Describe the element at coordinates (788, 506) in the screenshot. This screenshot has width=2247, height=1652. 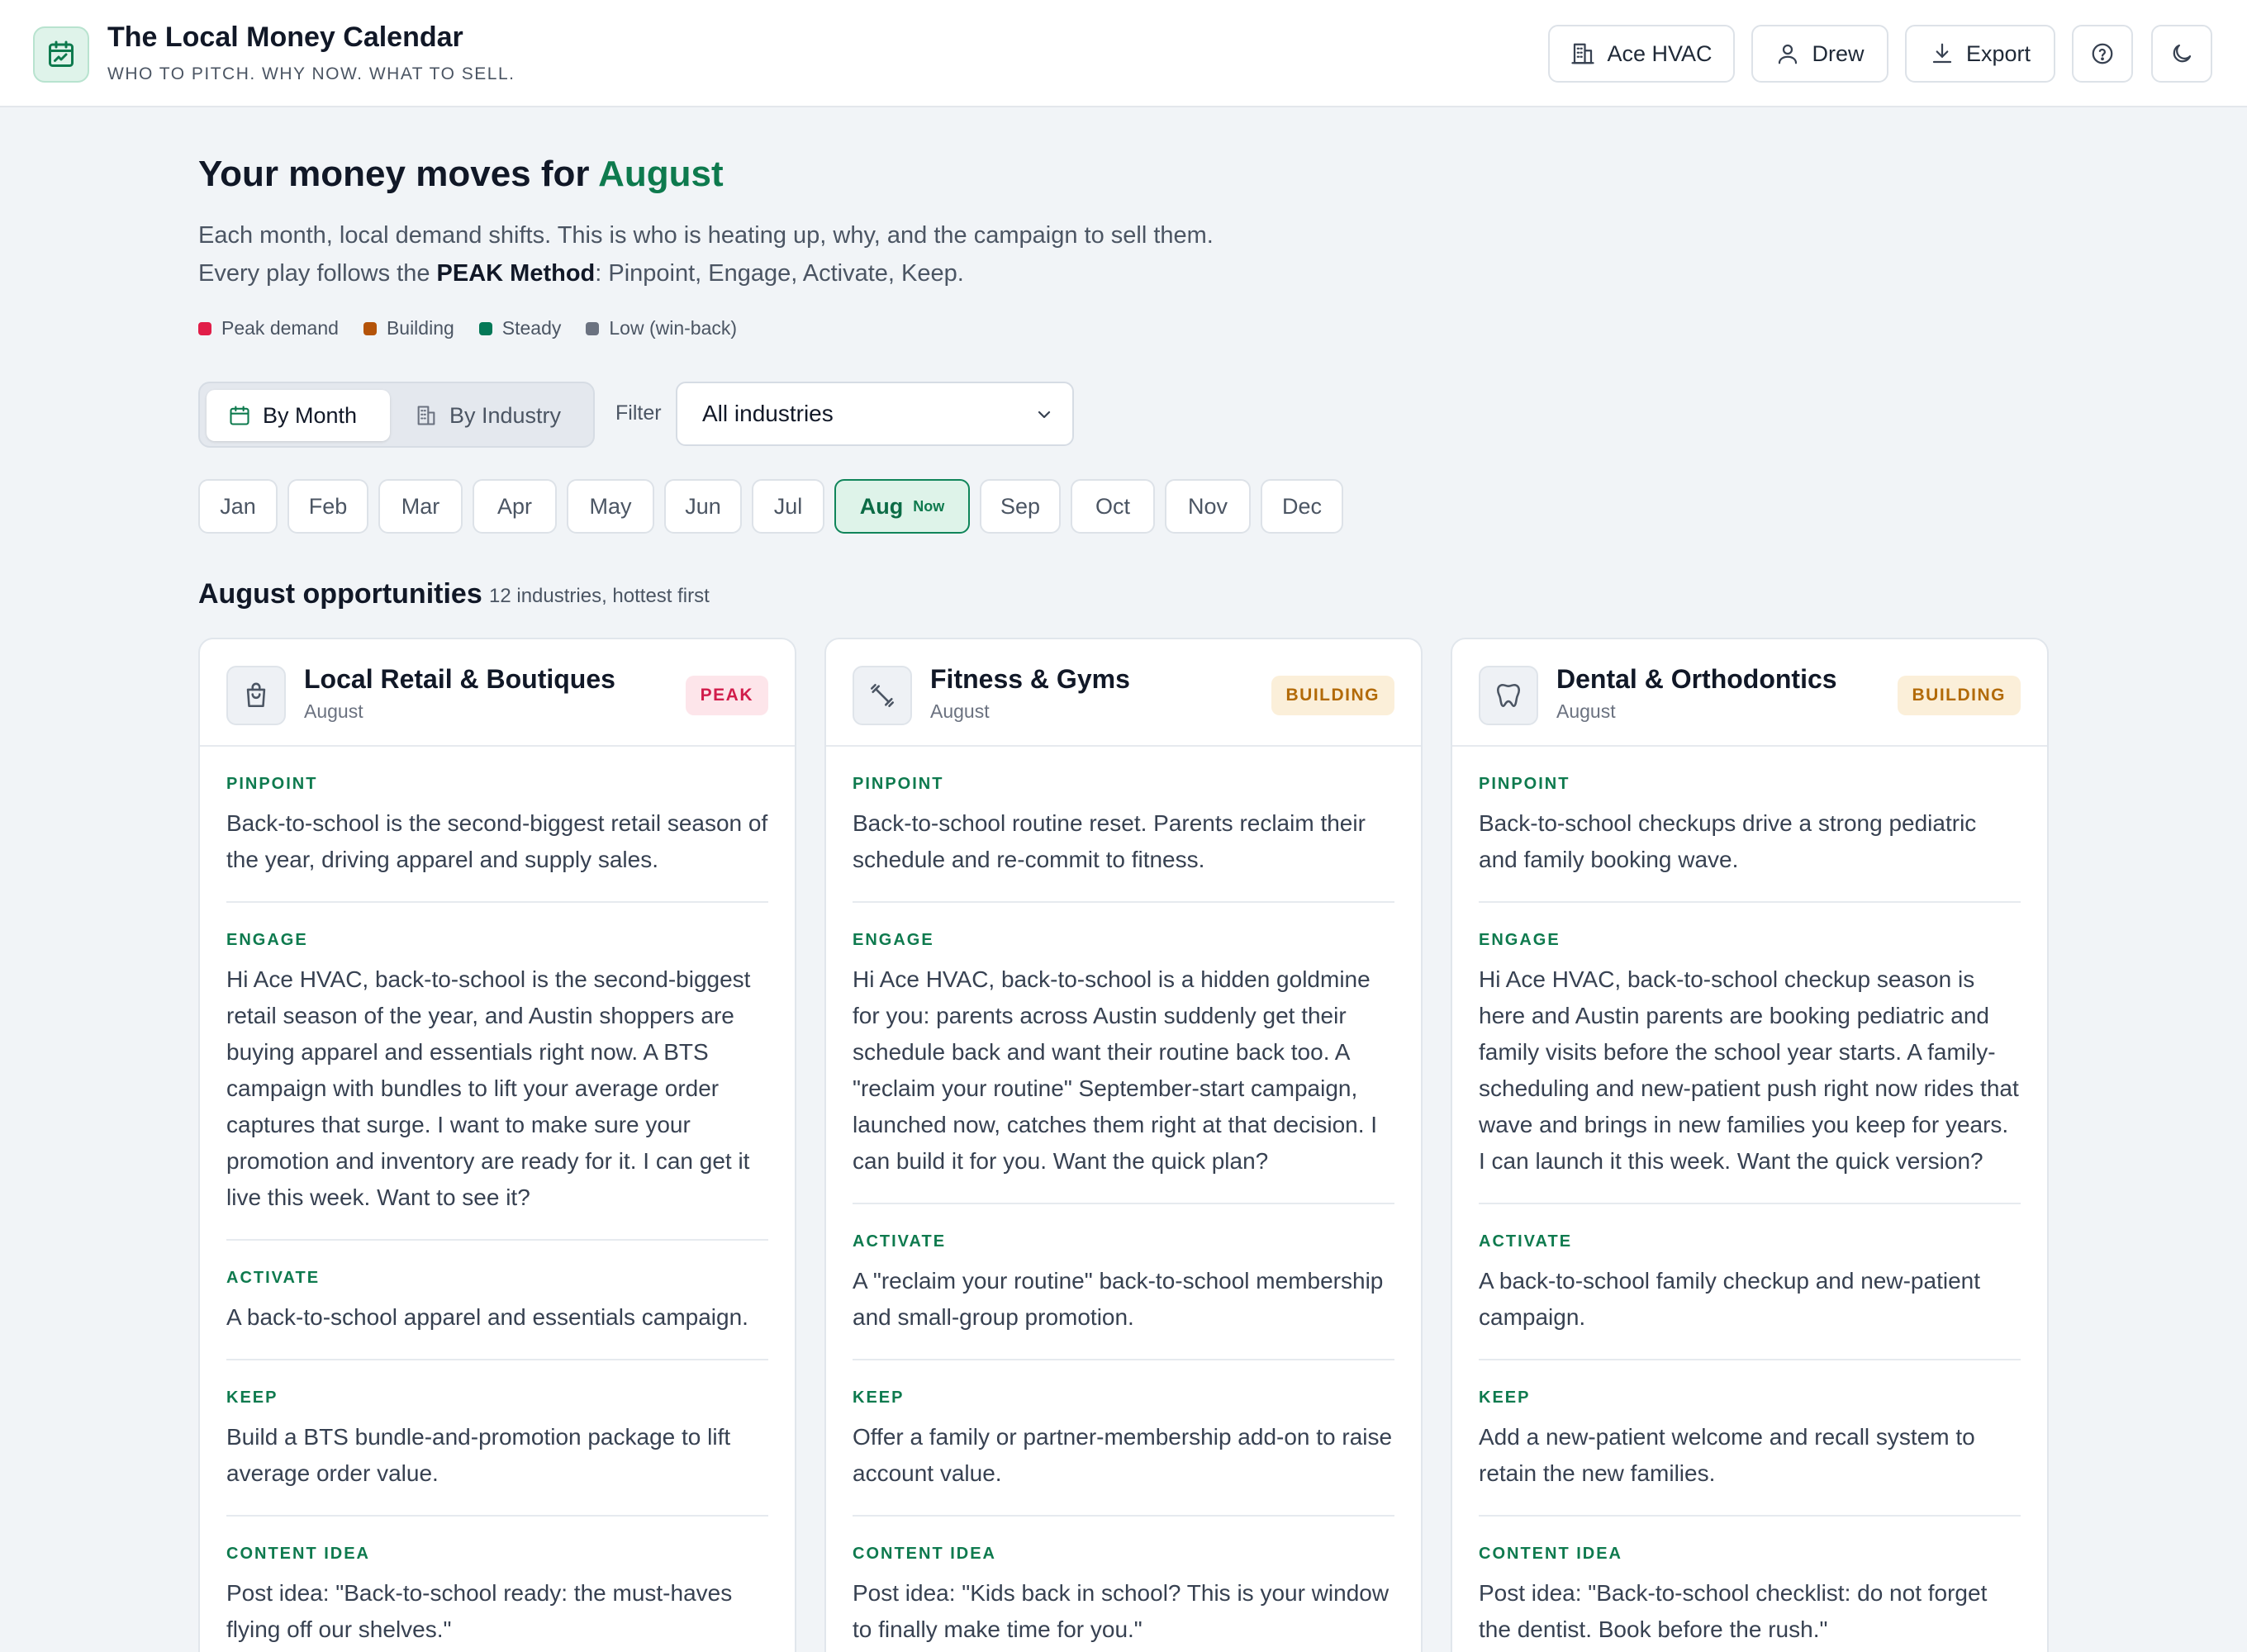
I see `month-jul-button: Jul` at that location.